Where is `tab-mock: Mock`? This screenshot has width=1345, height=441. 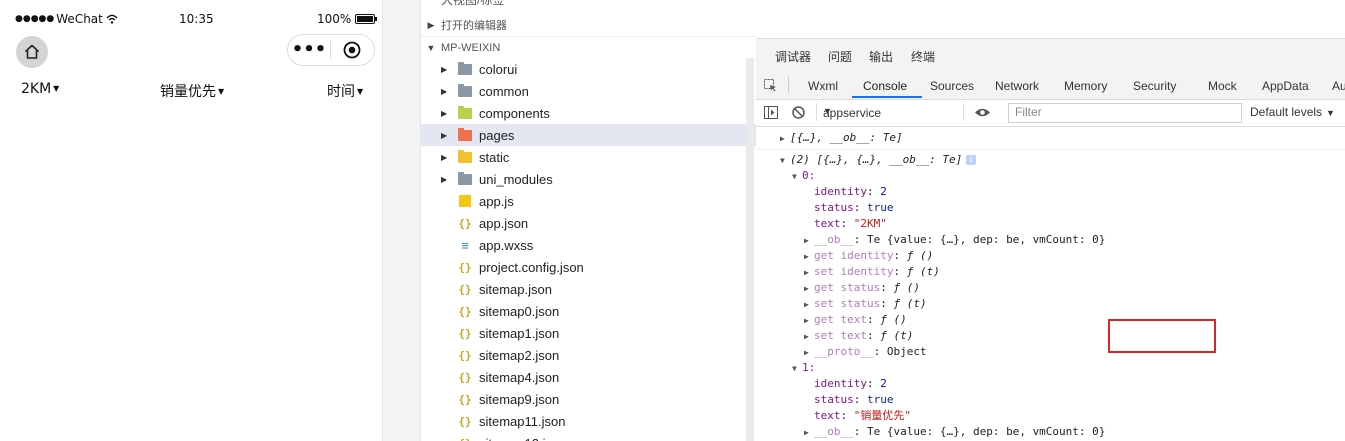 tab-mock: Mock is located at coordinates (1222, 86).